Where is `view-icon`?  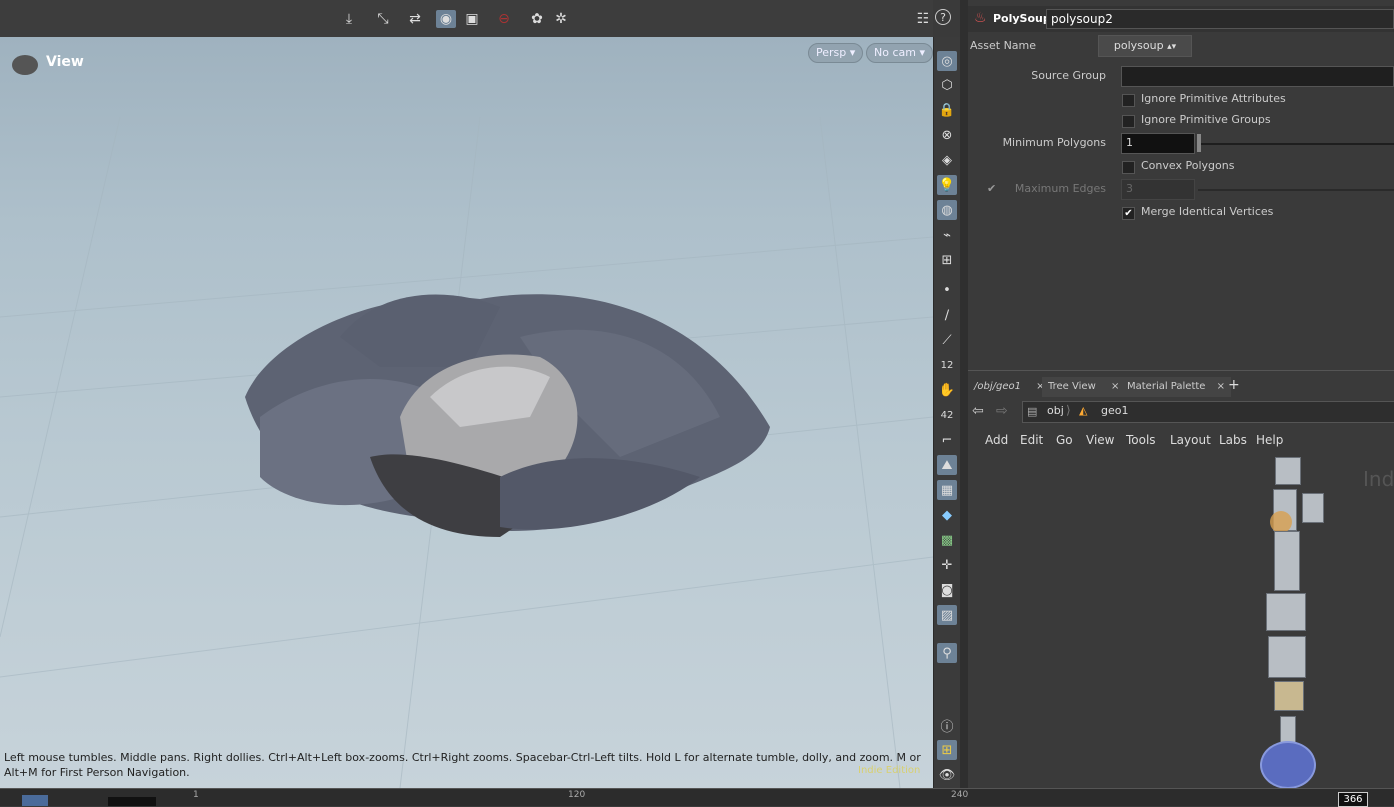 view-icon is located at coordinates (25, 65).